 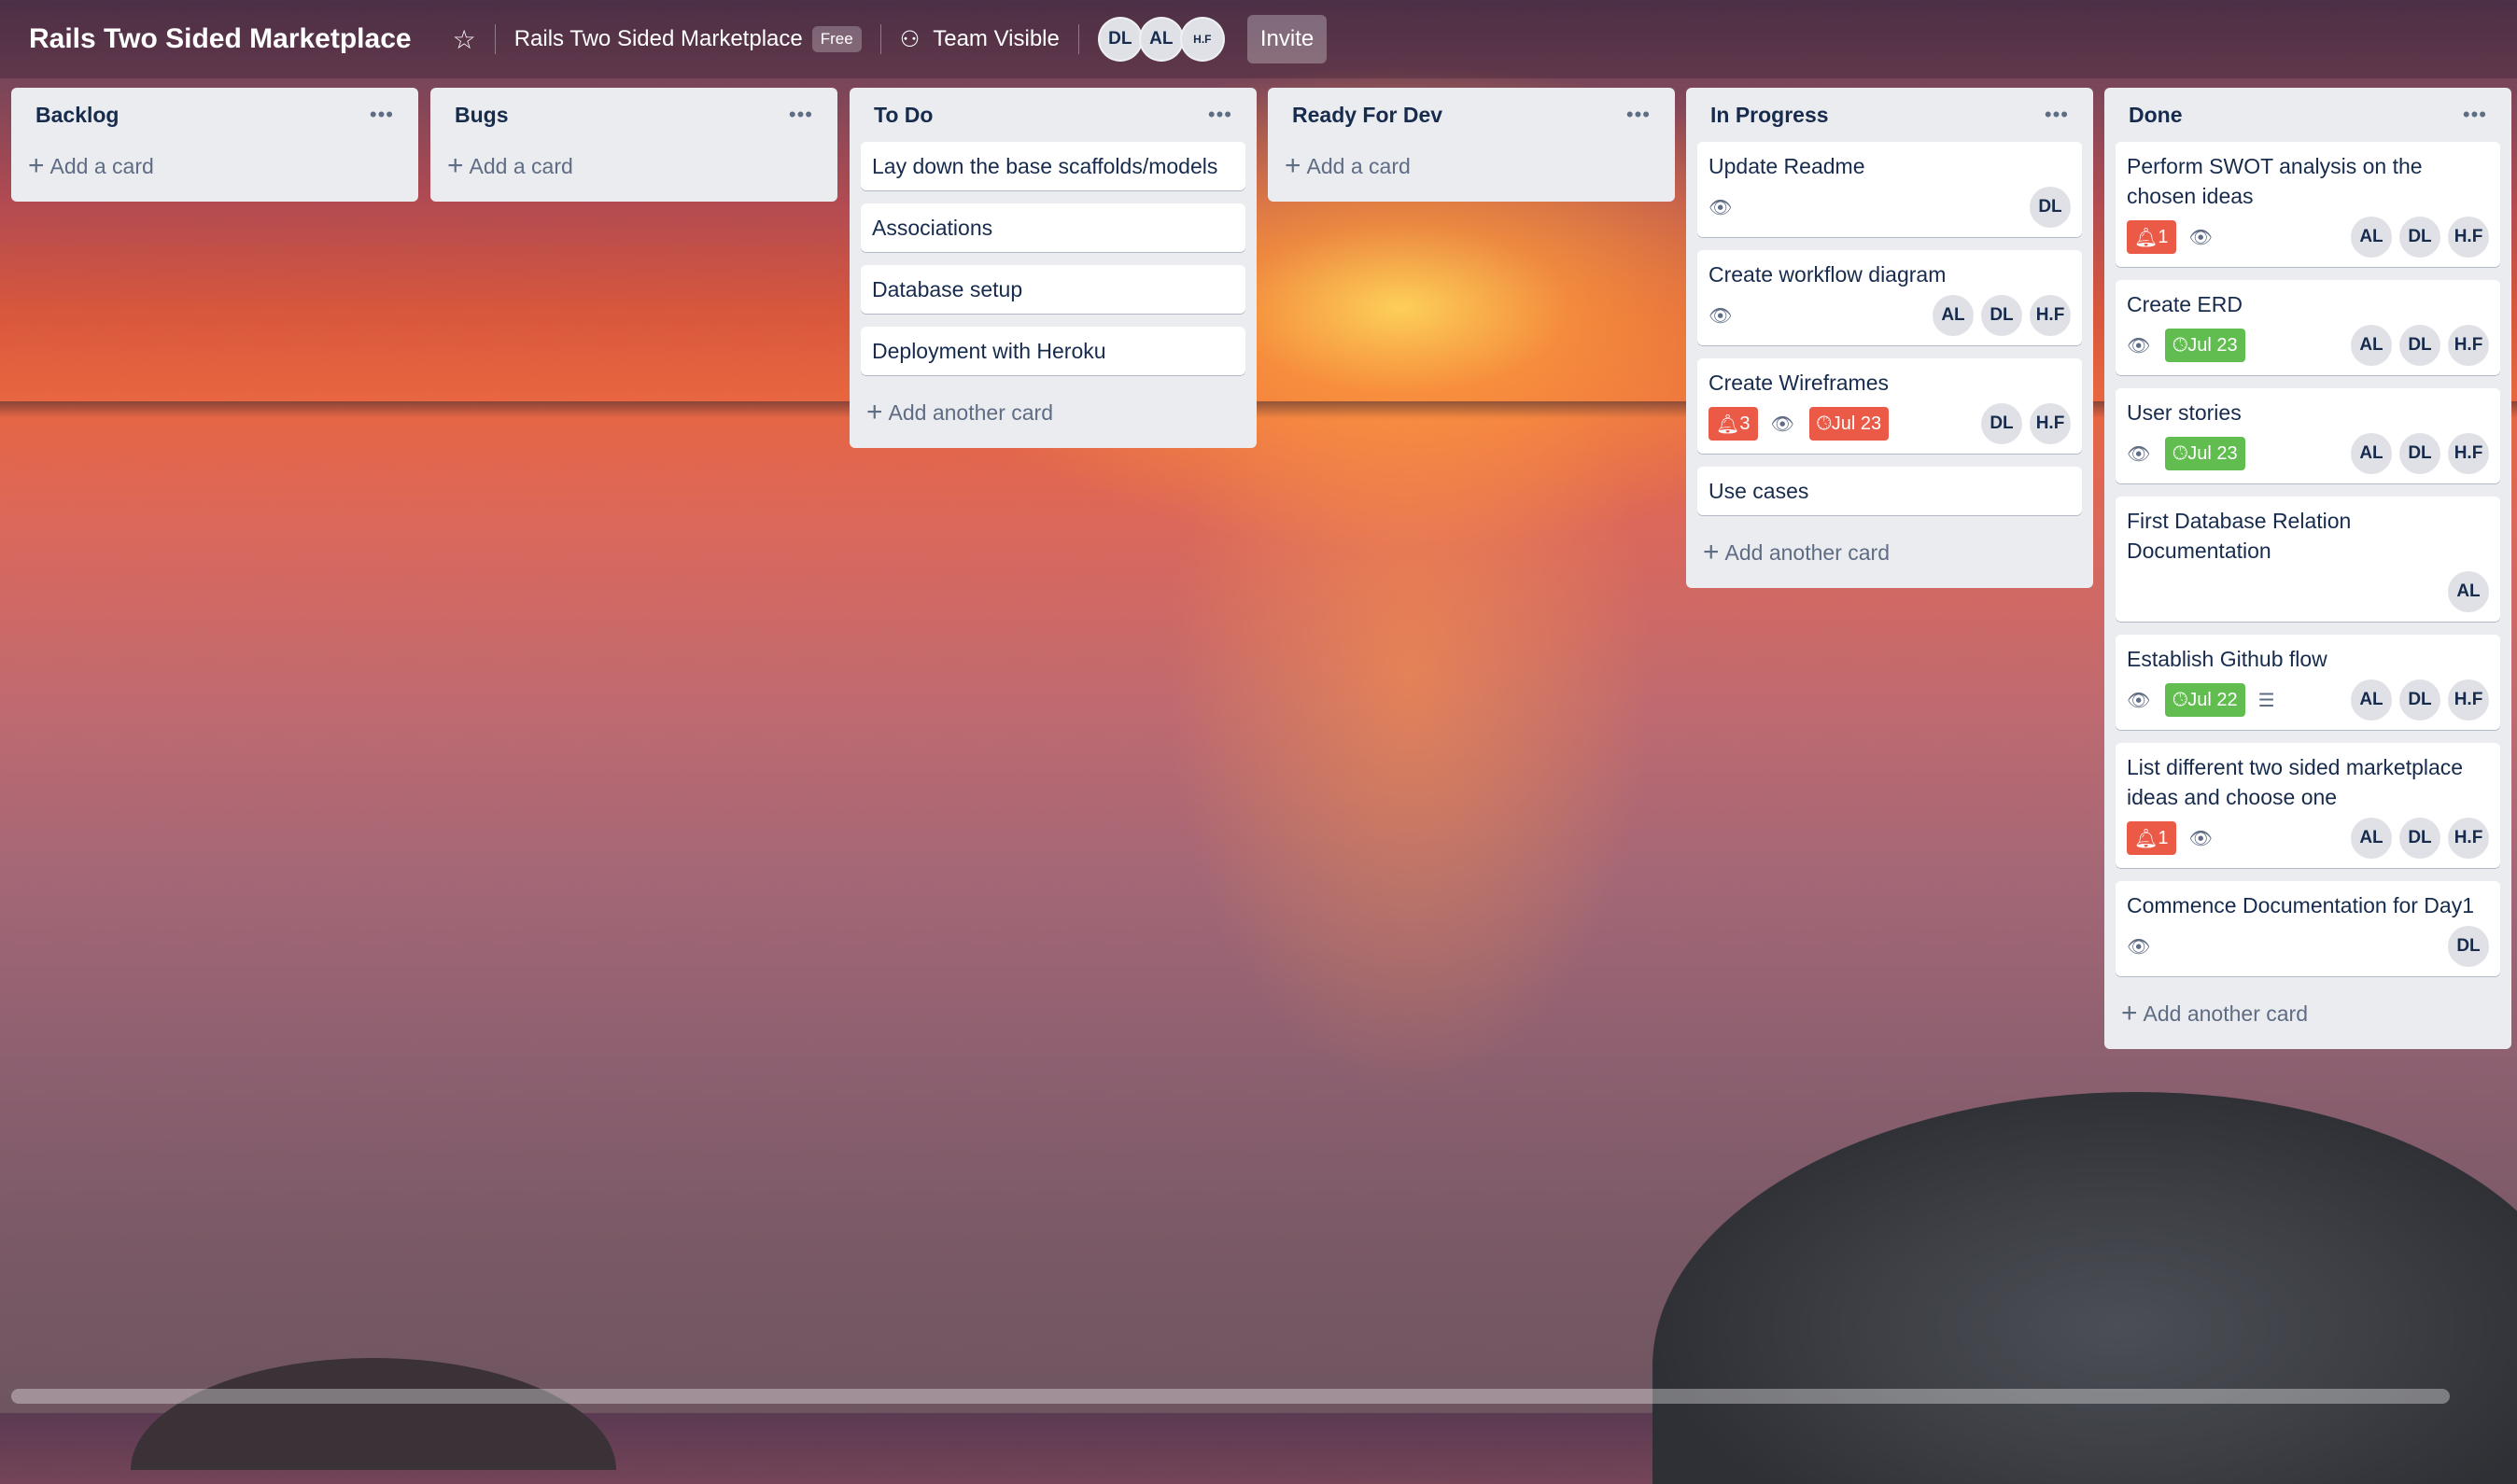 What do you see at coordinates (2163, 236) in the screenshot?
I see `alert-count: 1` at bounding box center [2163, 236].